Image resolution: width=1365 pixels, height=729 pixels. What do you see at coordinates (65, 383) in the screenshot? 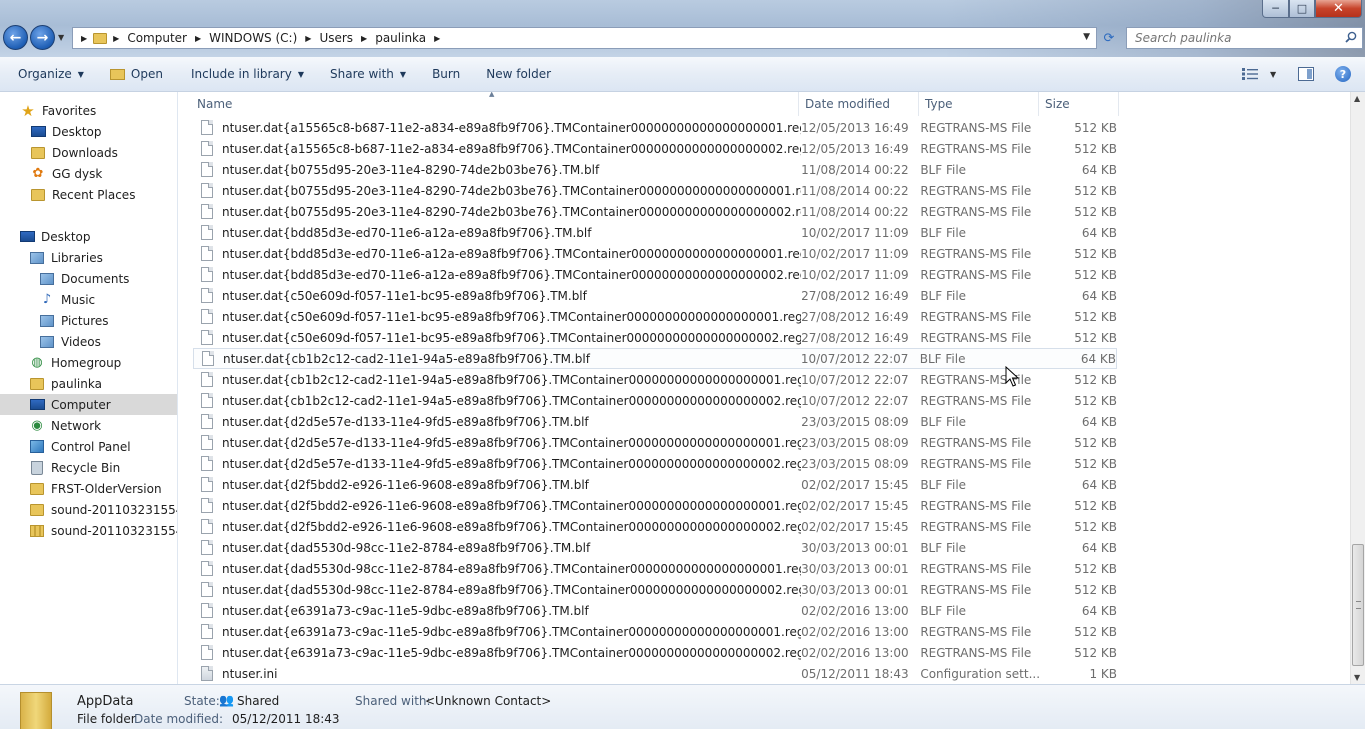
I see `nav-user-paulinka: paulinka` at bounding box center [65, 383].